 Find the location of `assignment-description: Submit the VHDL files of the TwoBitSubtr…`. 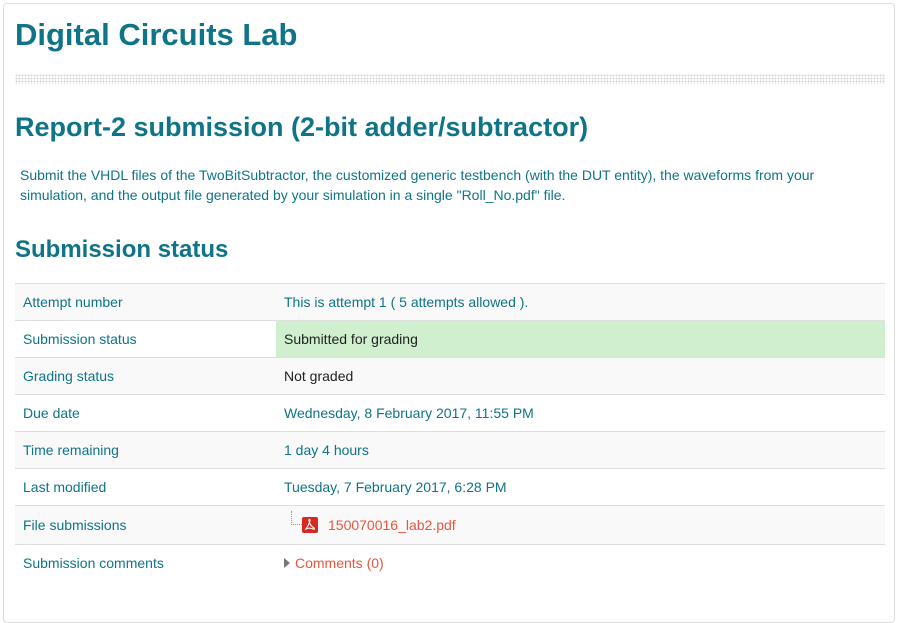

assignment-description: Submit the VHDL files of the TwoBitSubtr… is located at coordinates (417, 185).